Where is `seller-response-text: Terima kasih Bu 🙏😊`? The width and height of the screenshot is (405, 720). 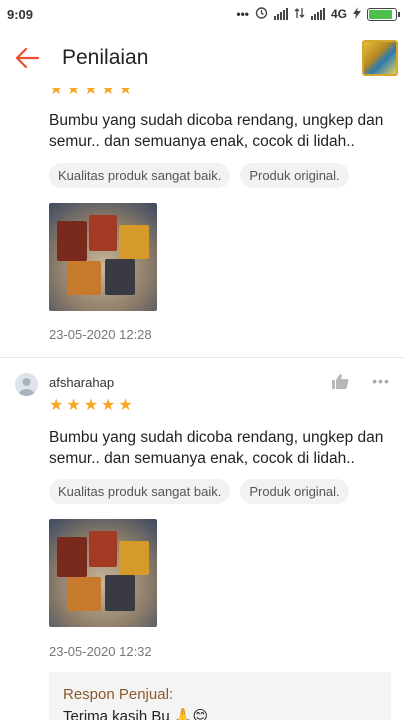 seller-response-text: Terima kasih Bu 🙏😊 is located at coordinates (136, 714).